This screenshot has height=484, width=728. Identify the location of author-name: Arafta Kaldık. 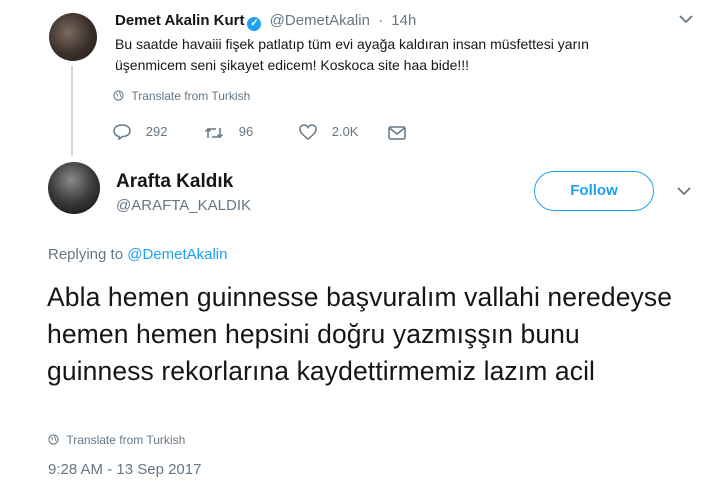
(174, 182).